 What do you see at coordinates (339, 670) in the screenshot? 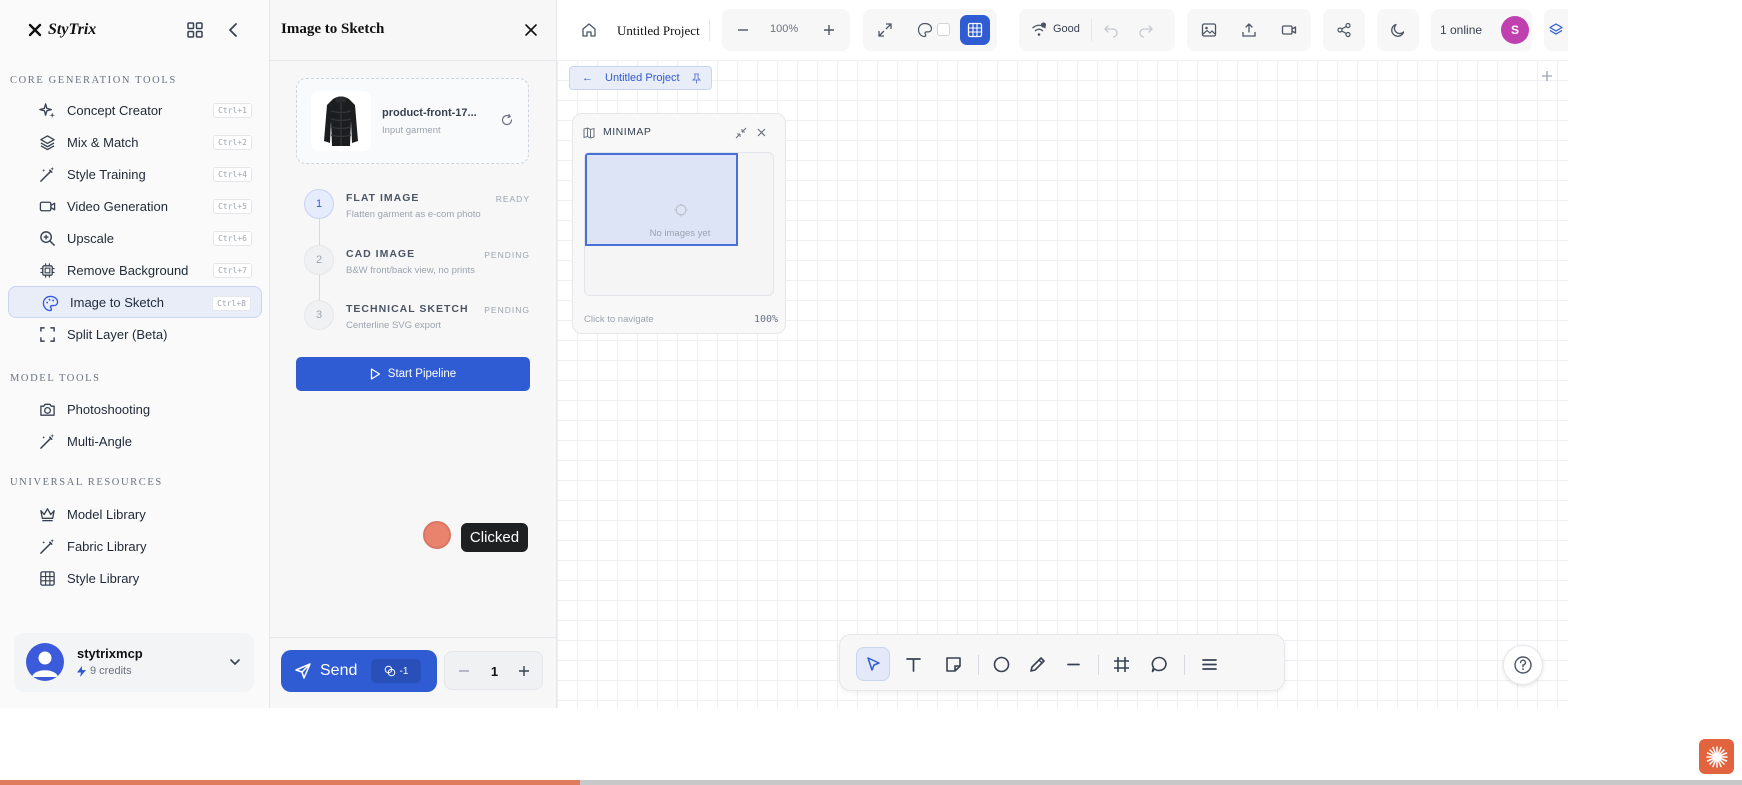
I see `send-label: Send` at bounding box center [339, 670].